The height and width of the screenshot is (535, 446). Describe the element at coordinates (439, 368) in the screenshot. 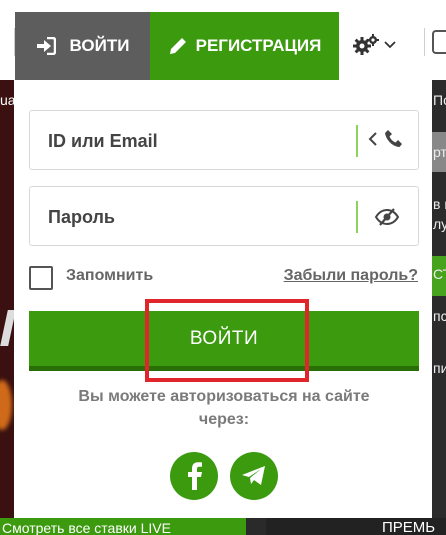

I see `background-right-text: пи` at that location.